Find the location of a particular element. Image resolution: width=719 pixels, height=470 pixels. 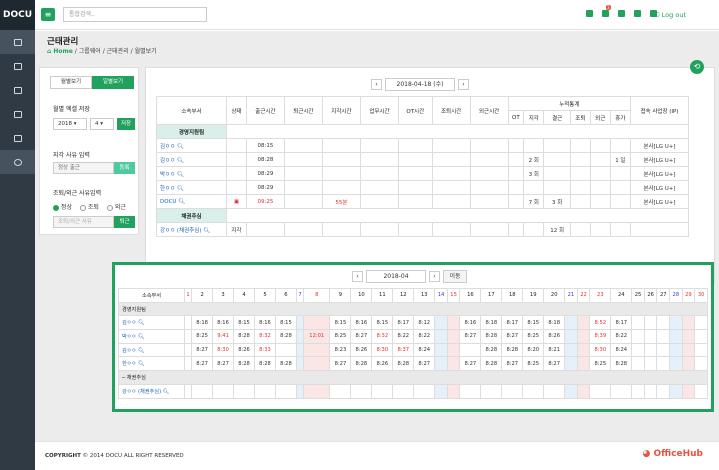

day-header: 26 is located at coordinates (650, 295).